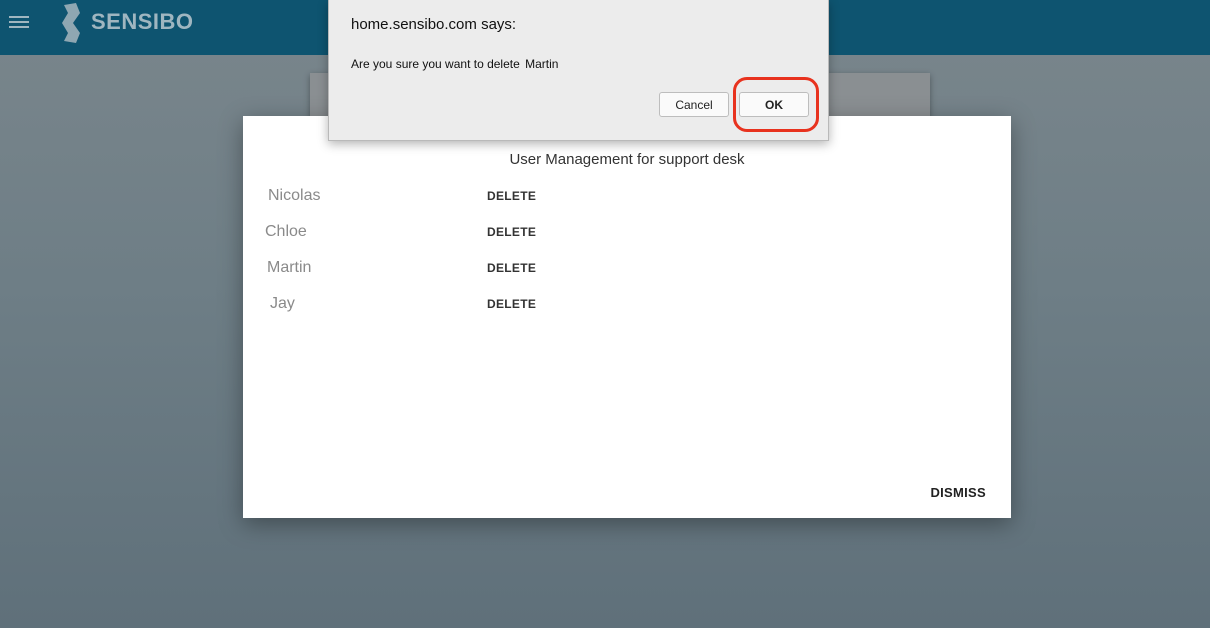 The image size is (1210, 628). Describe the element at coordinates (627, 159) in the screenshot. I see `dialog-title: User Management for support desk` at that location.